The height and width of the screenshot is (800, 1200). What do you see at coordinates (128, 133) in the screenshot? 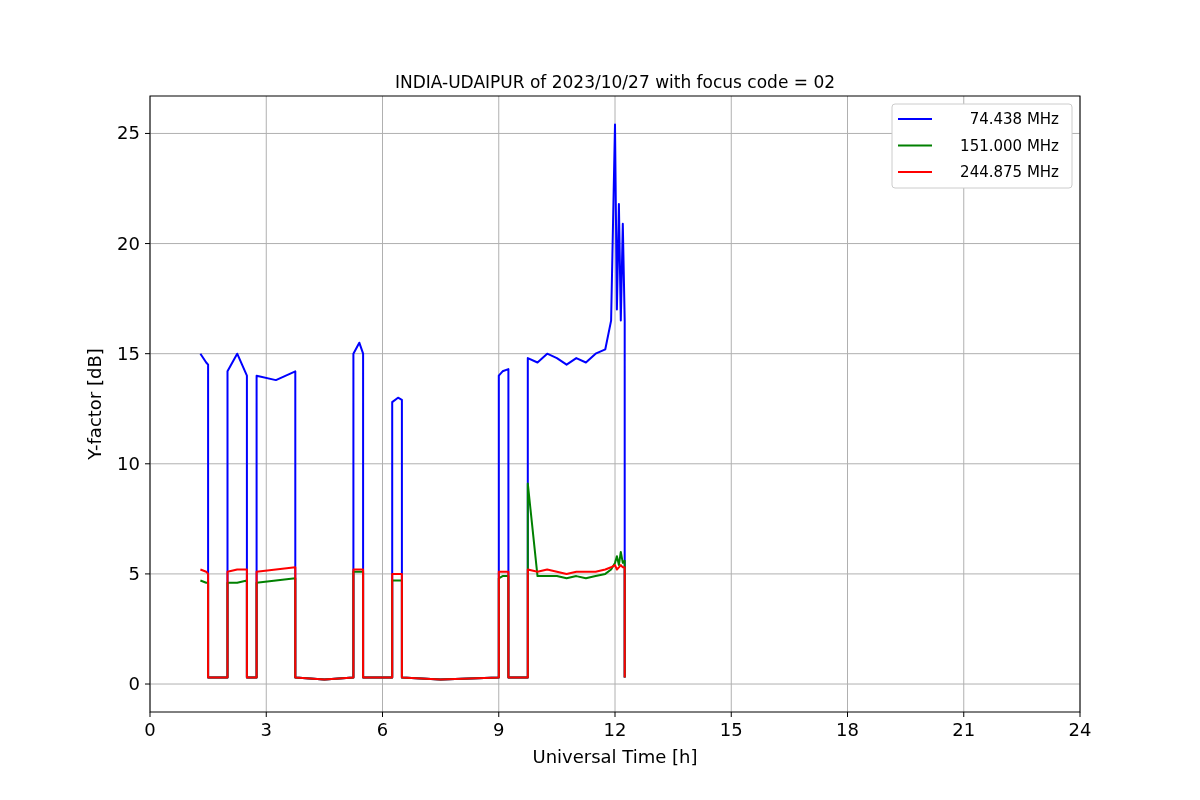
I see `y-tick-label: 25` at bounding box center [128, 133].